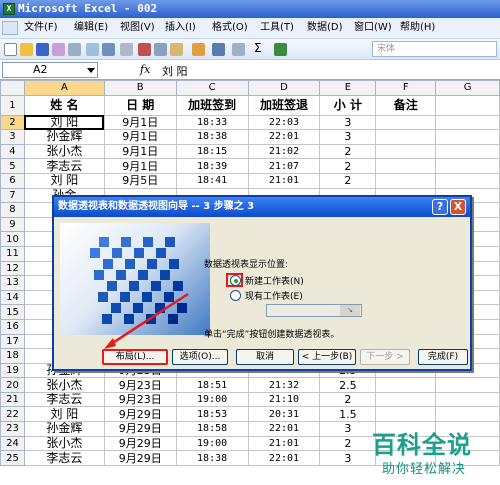 This screenshot has width=500, height=485. Describe the element at coordinates (160, 49) in the screenshot. I see `copy-icon` at that location.